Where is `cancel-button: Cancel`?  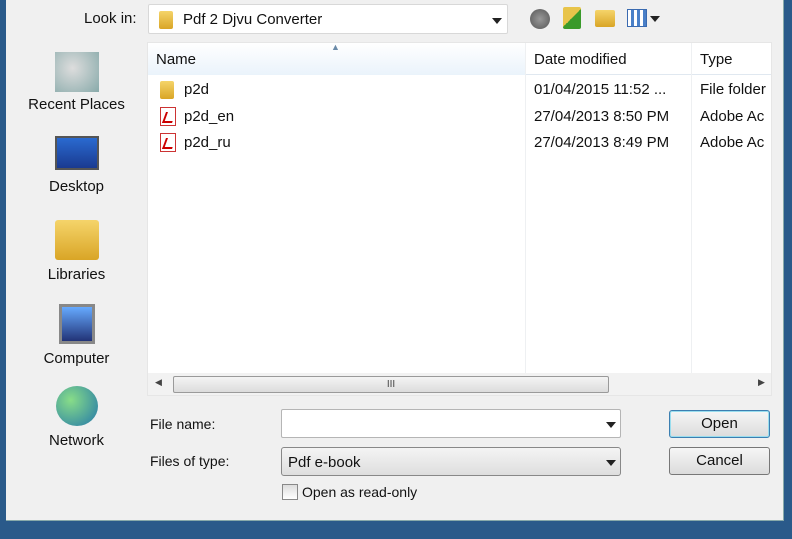
cancel-button: Cancel is located at coordinates (719, 461).